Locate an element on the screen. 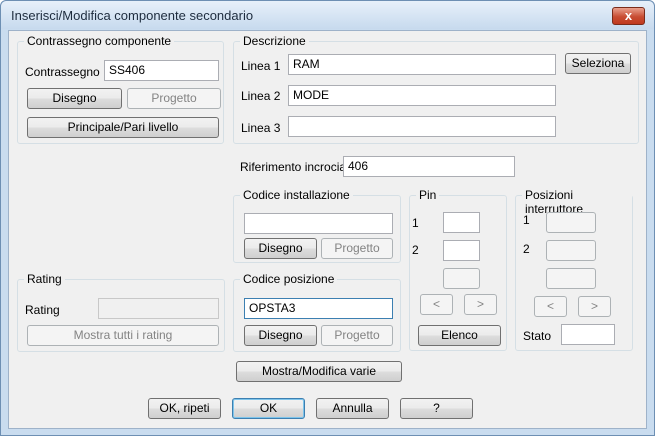 This screenshot has height=436, width=655. close-icon: x is located at coordinates (628, 15).